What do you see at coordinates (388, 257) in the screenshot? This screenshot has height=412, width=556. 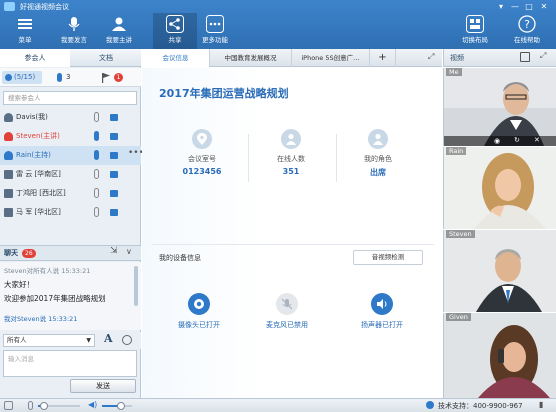 I see `av-detect-button: 音视频检测` at bounding box center [388, 257].